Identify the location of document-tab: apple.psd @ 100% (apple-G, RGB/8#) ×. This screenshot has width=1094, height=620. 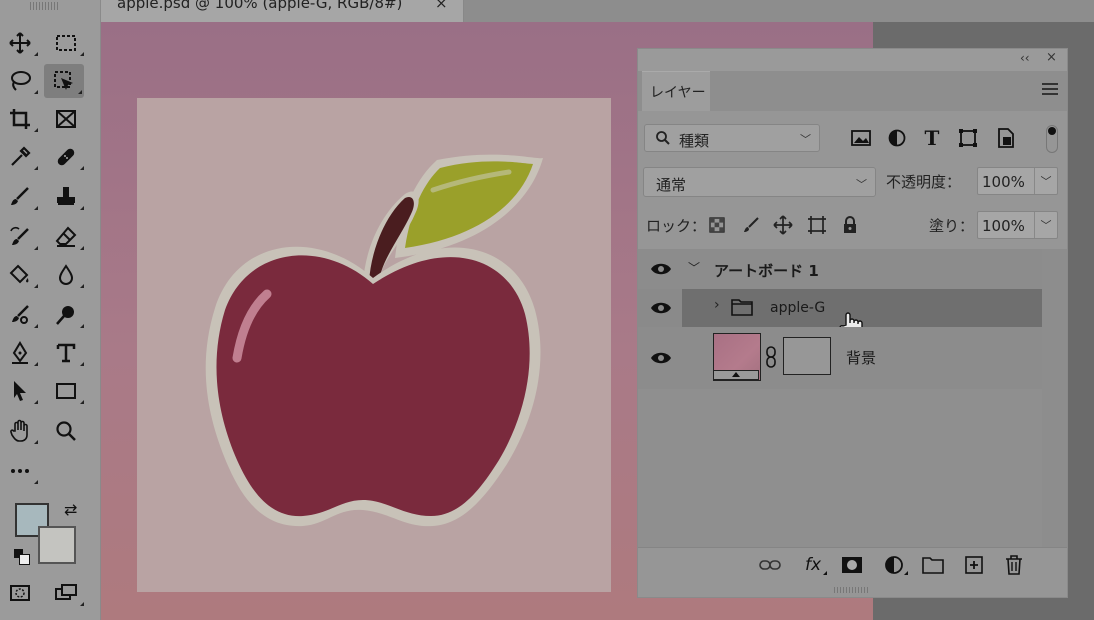
(282, 11).